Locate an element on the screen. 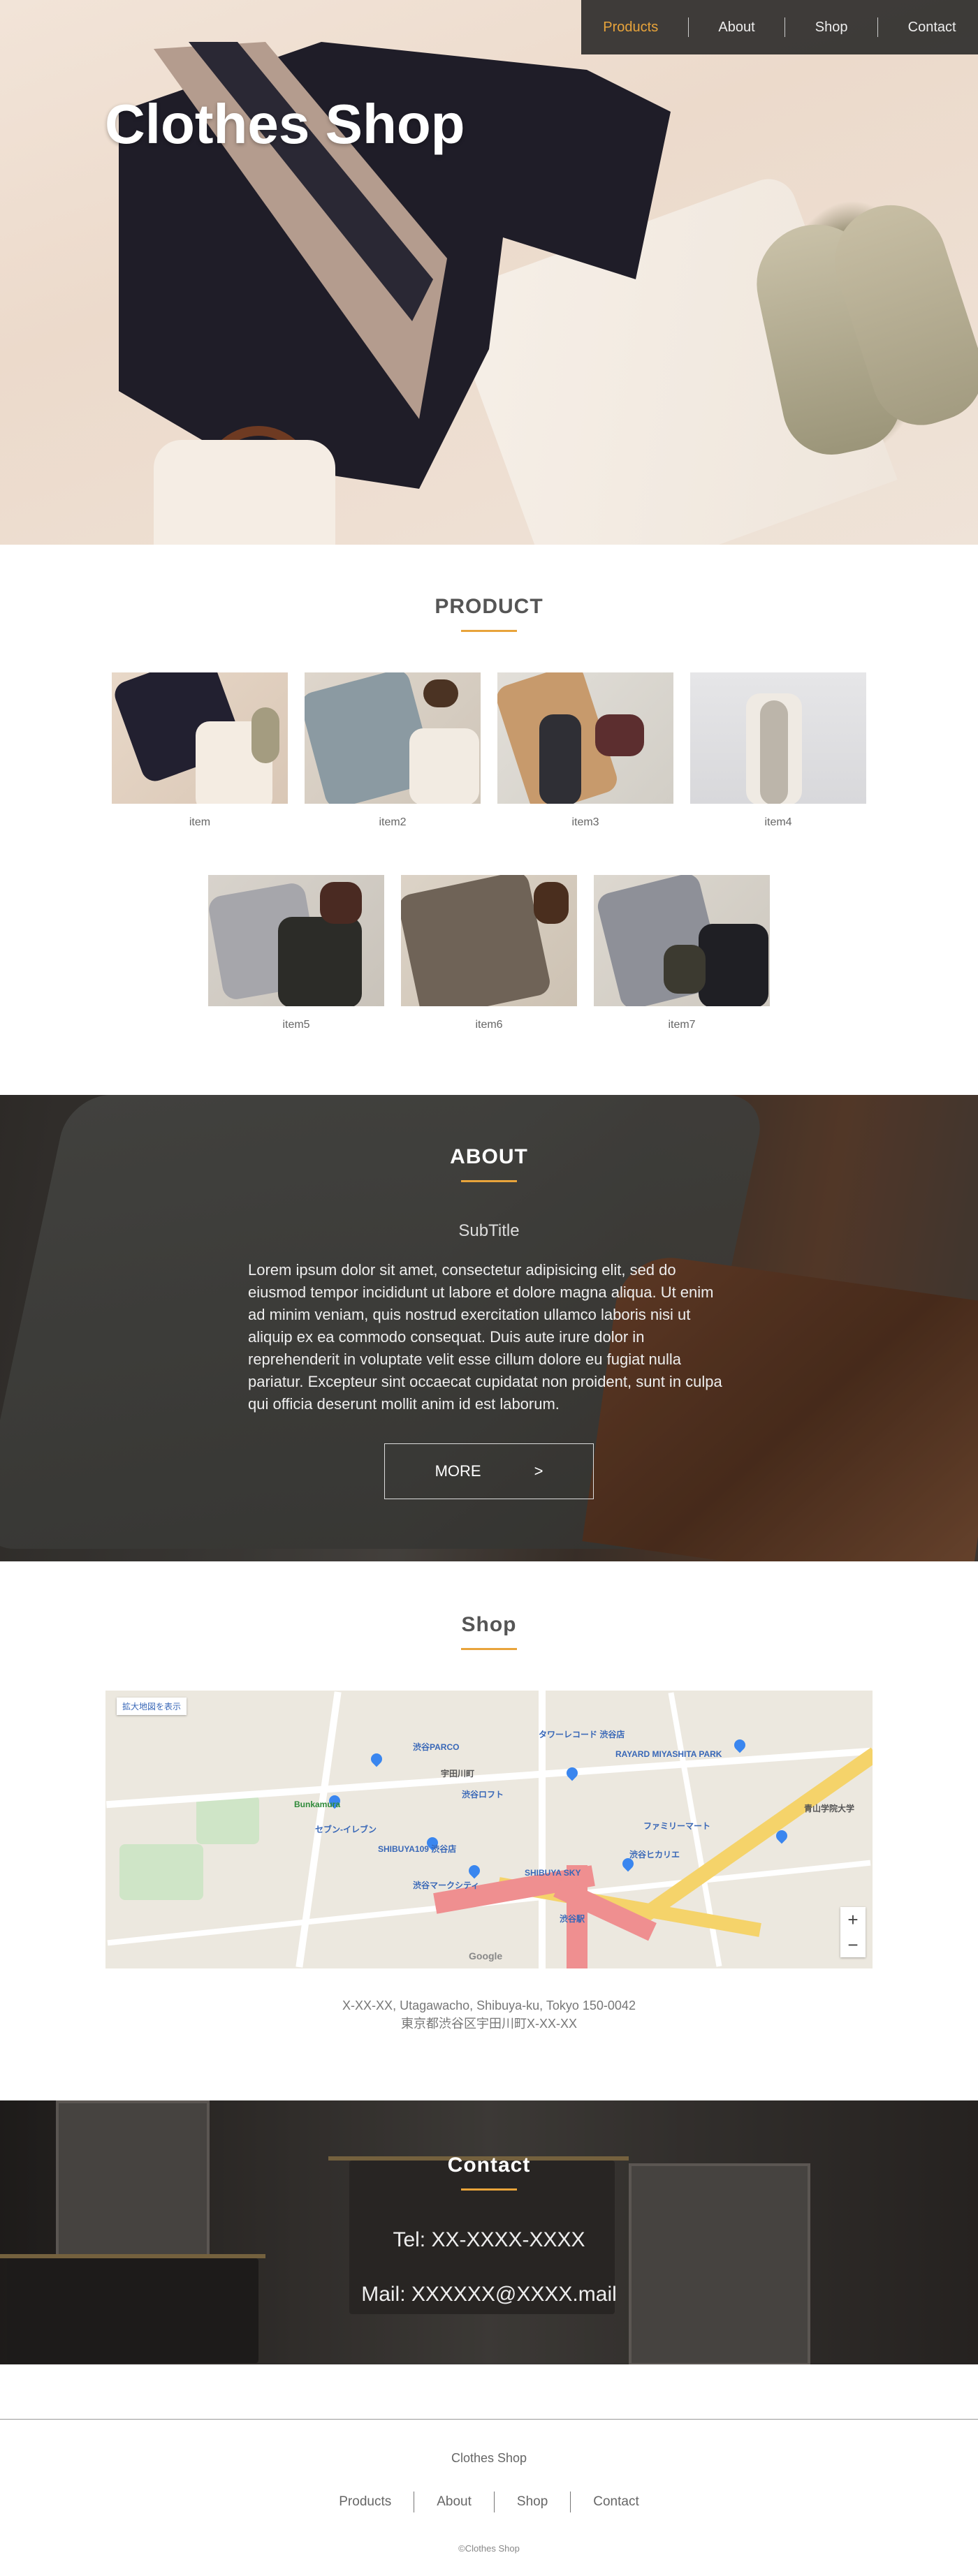 The height and width of the screenshot is (2576, 978). product-caption: item4 is located at coordinates (778, 822).